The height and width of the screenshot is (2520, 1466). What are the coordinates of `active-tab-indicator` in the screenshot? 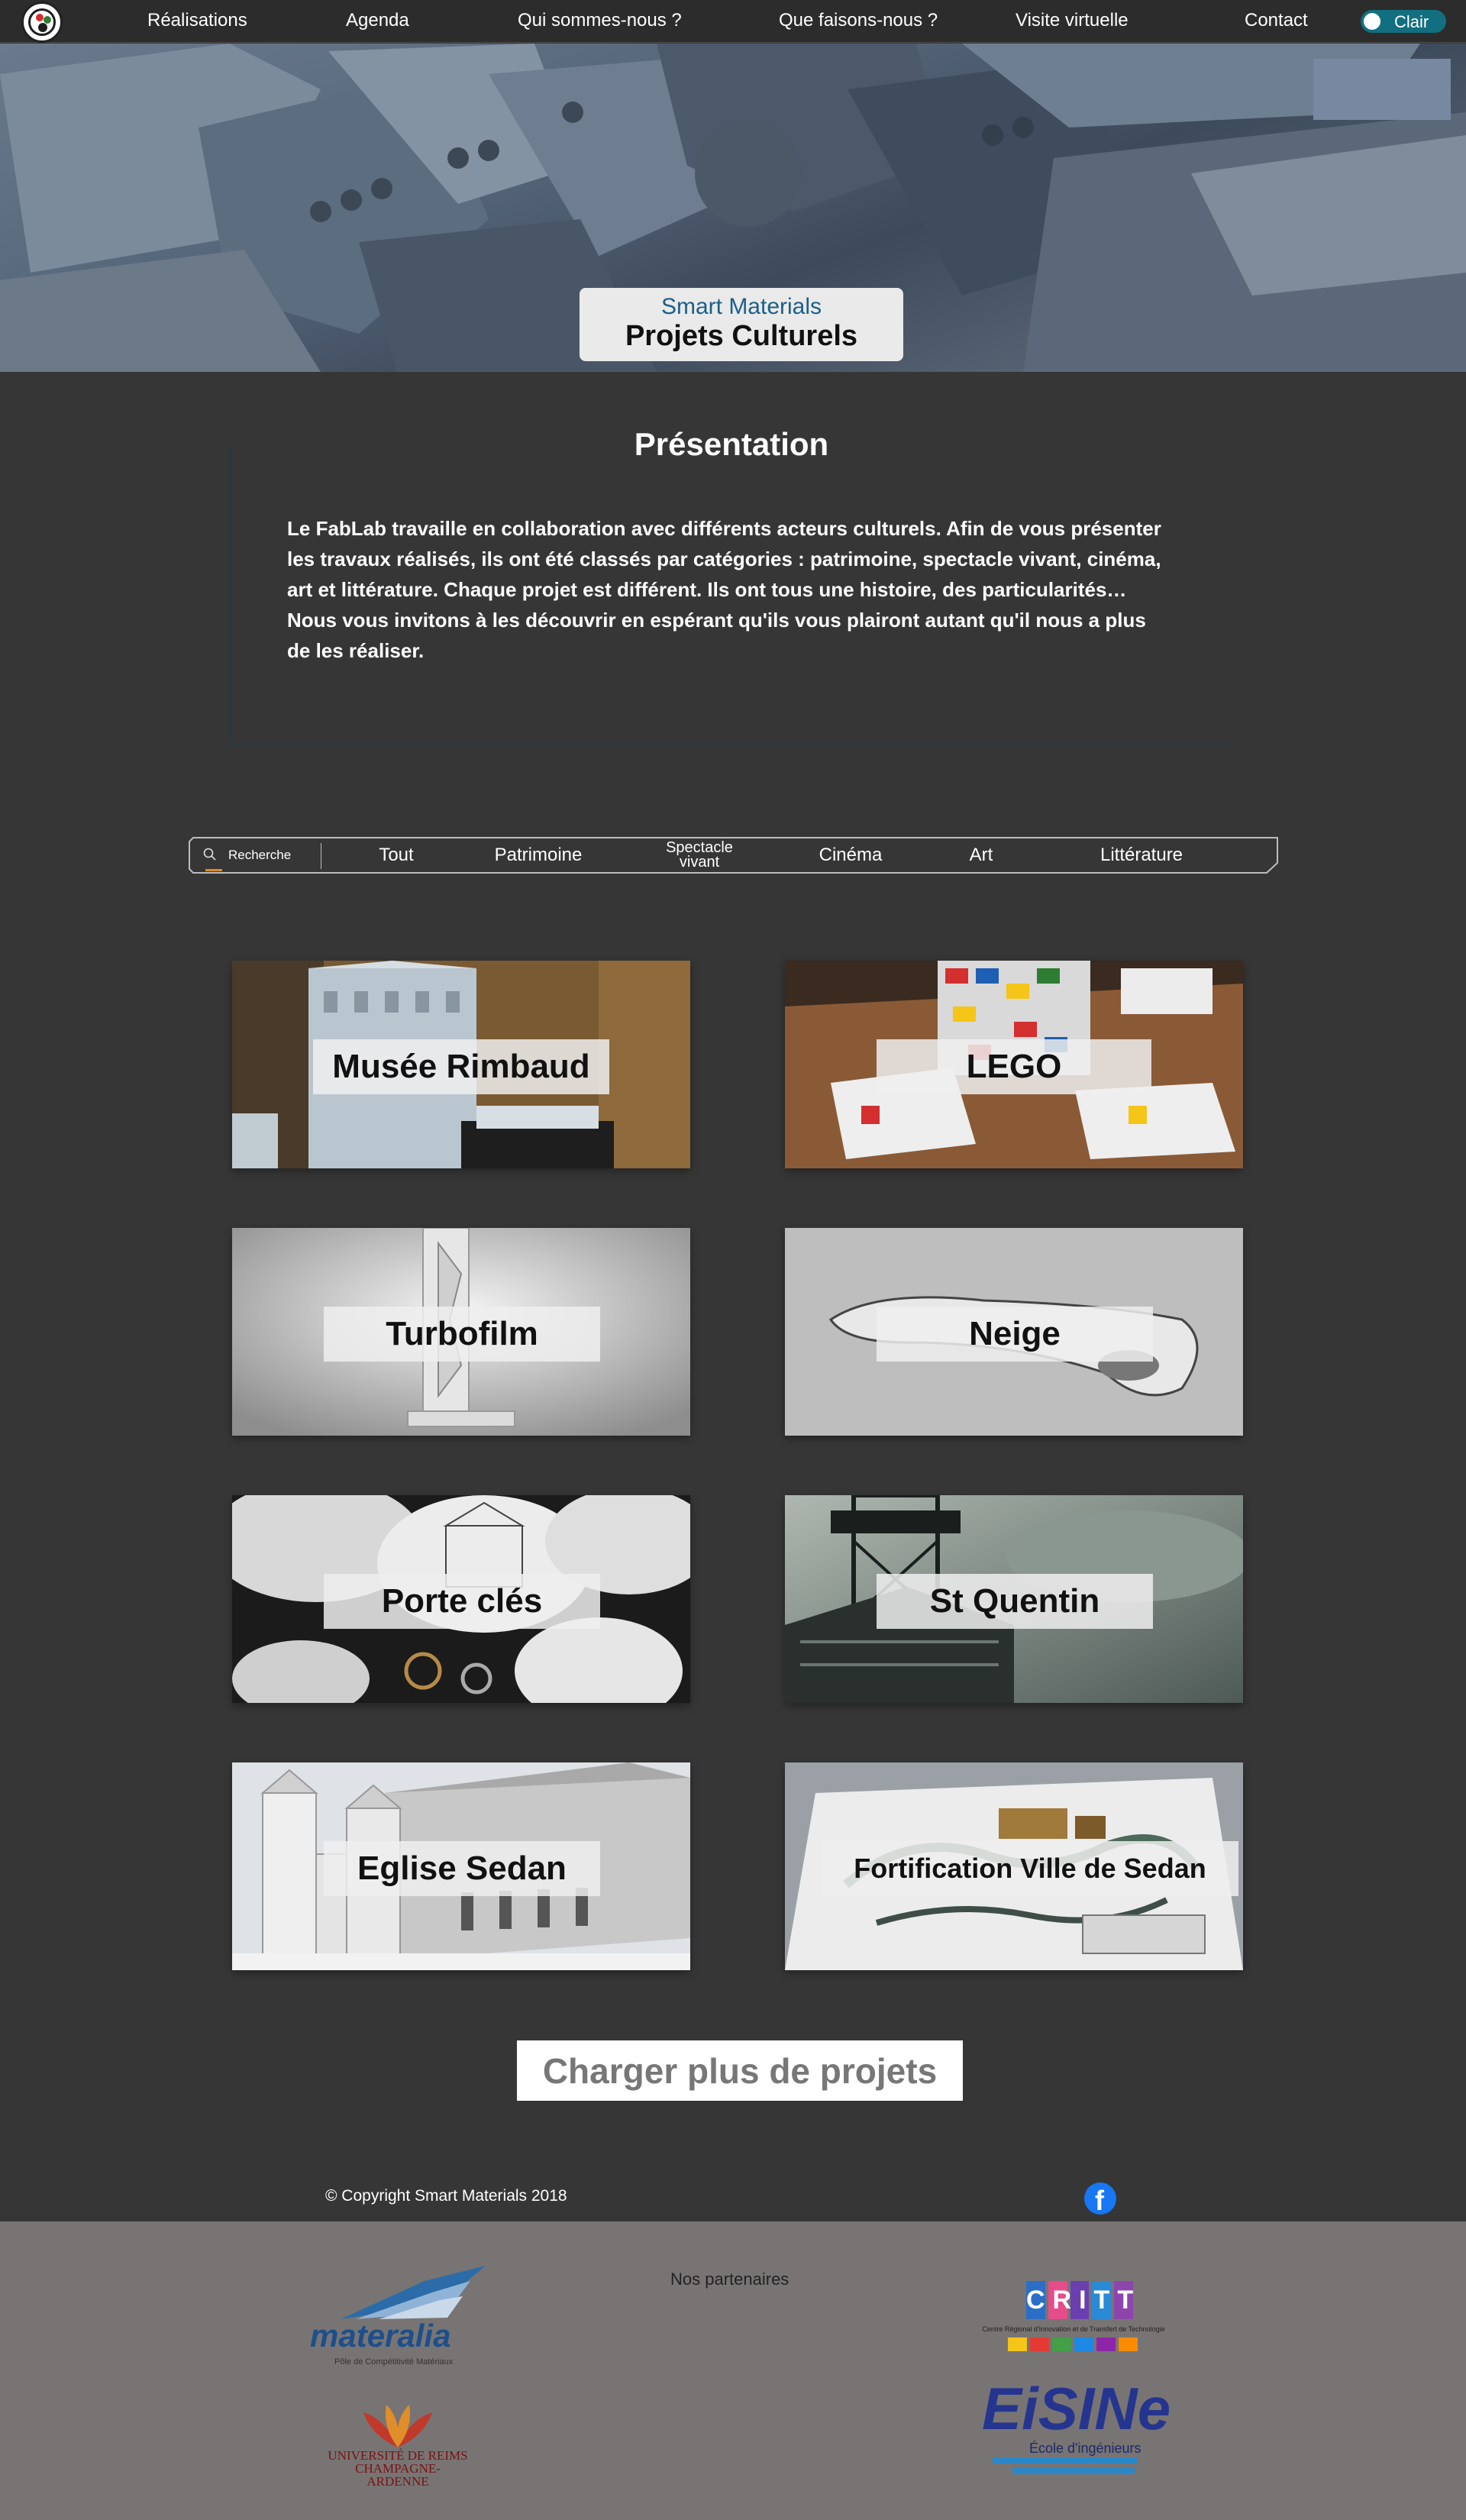 It's located at (213, 870).